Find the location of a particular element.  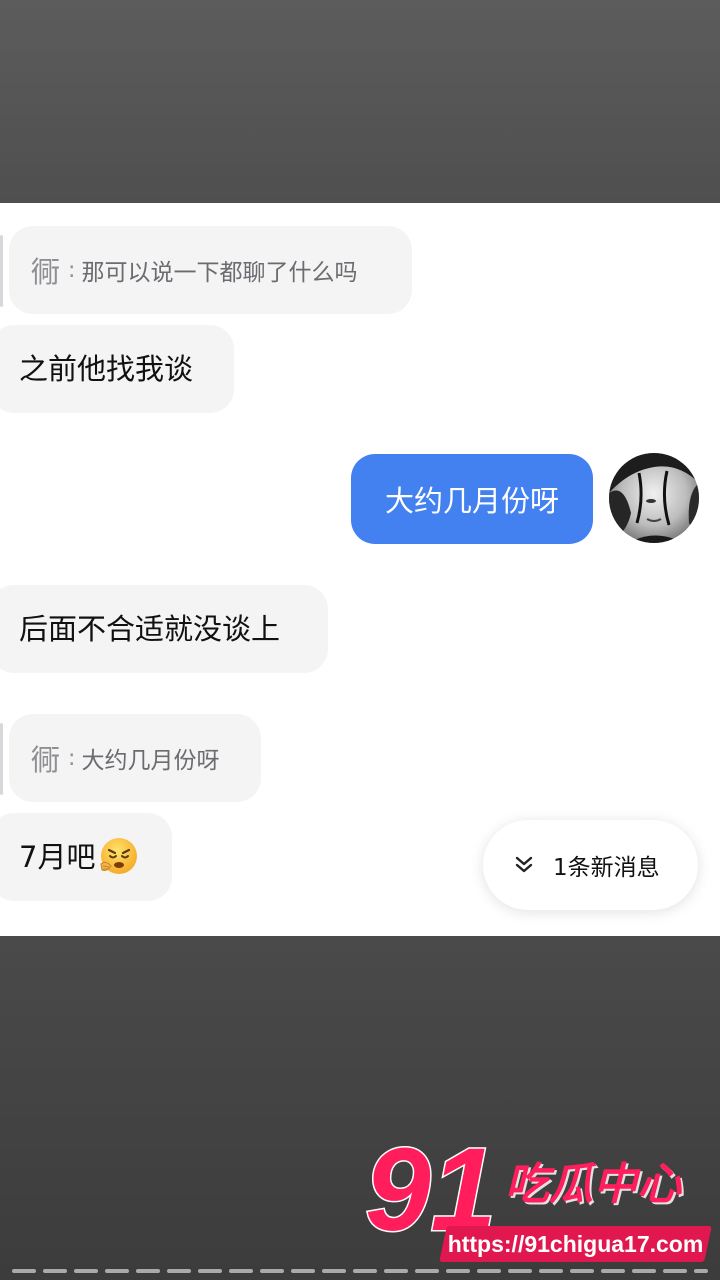

quoted-message-1: 衕 : 那可以说一下都聊了什么吗 is located at coordinates (210, 270).